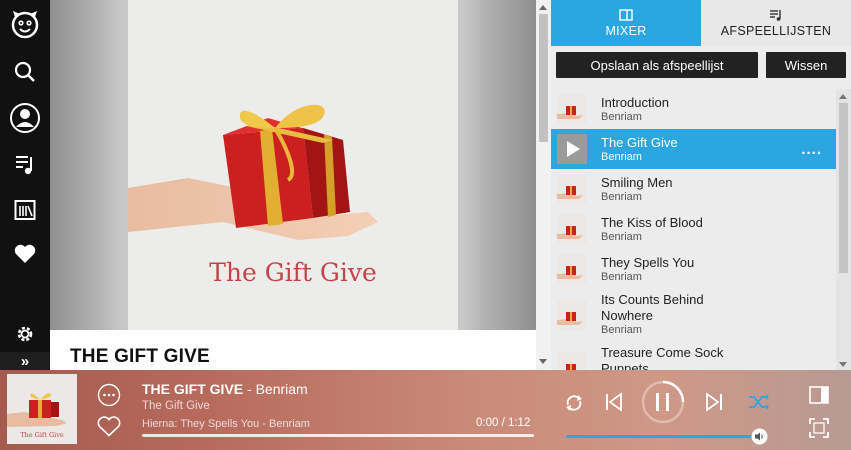 This screenshot has width=851, height=450. Describe the element at coordinates (648, 262) in the screenshot. I see `track-title: They Spells You` at that location.